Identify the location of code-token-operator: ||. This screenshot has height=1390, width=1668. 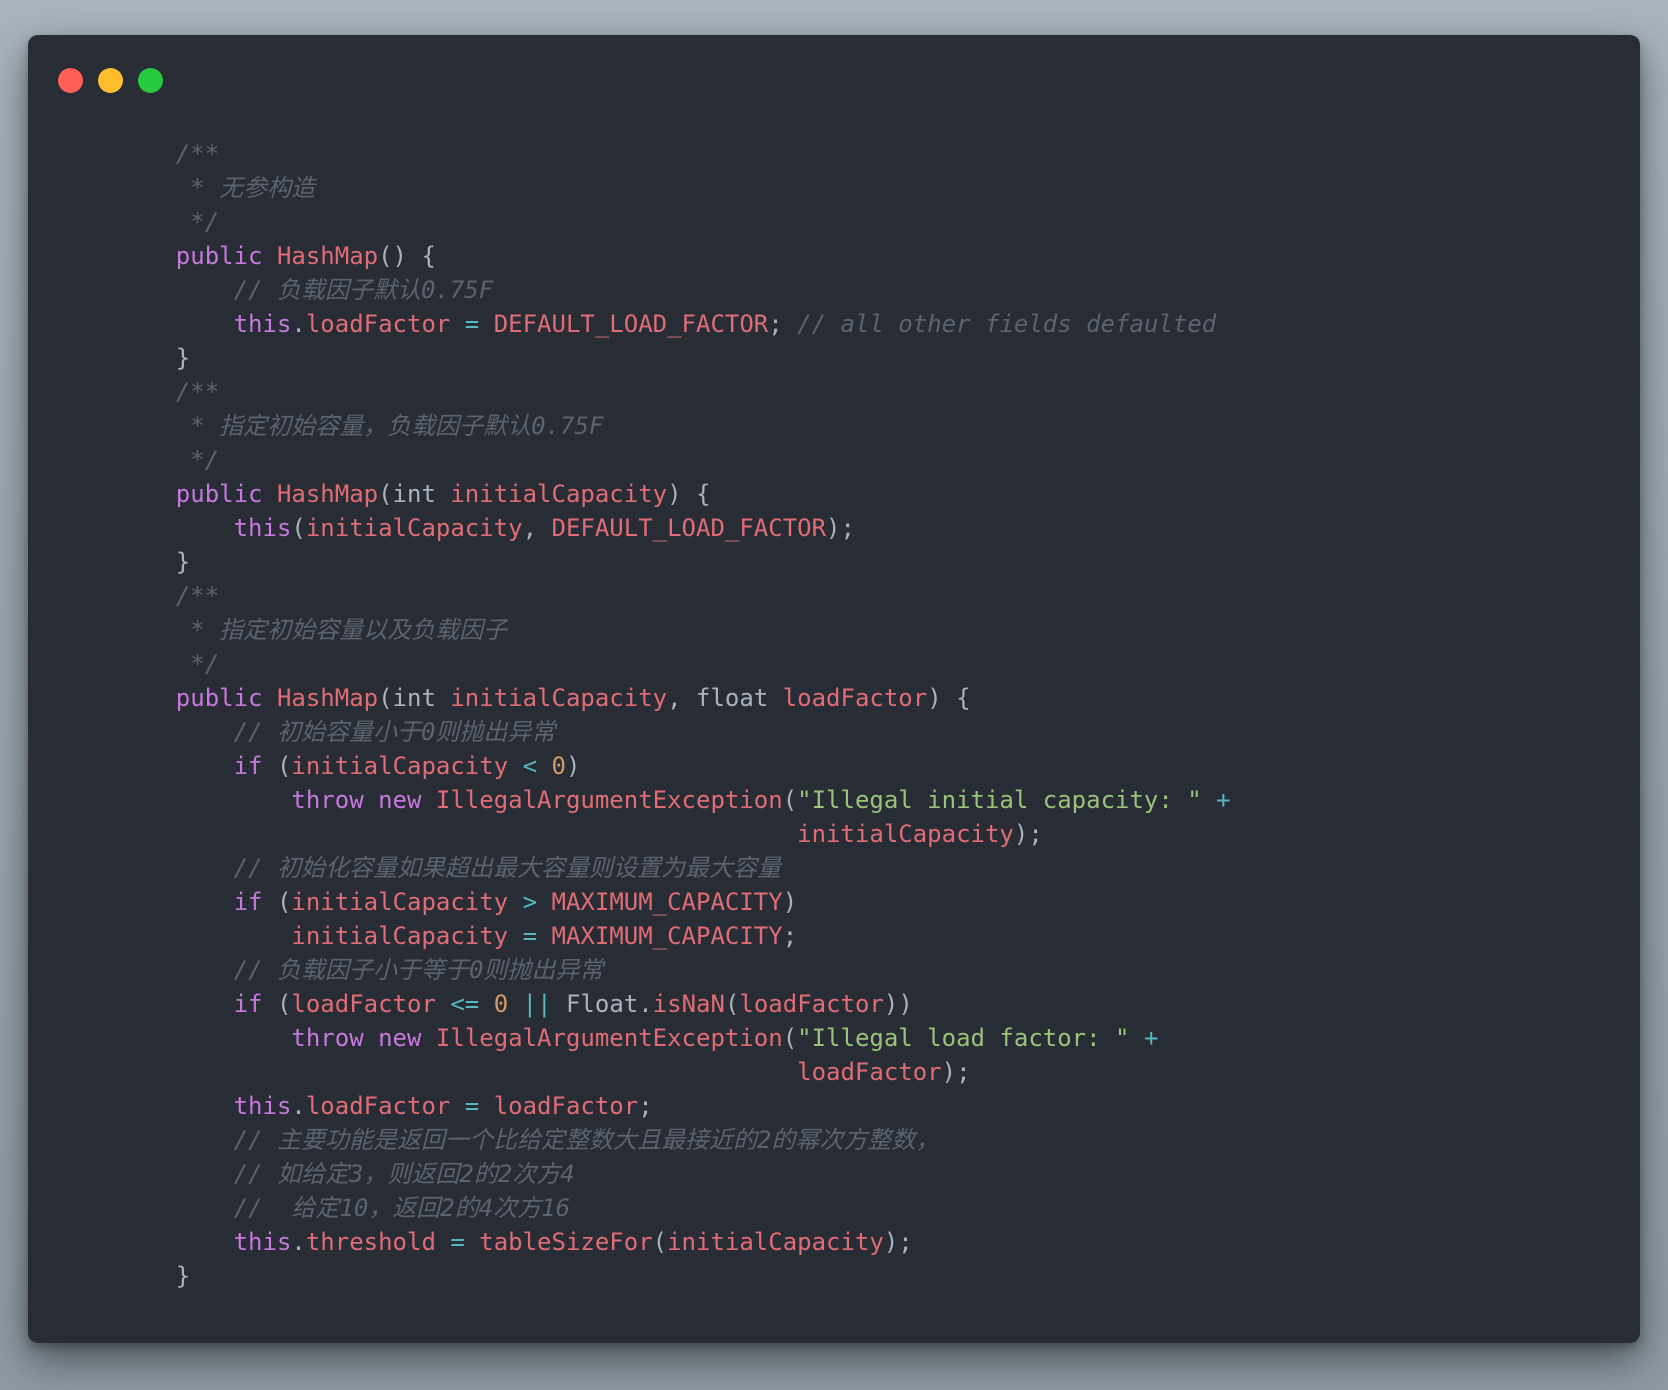
(537, 1004).